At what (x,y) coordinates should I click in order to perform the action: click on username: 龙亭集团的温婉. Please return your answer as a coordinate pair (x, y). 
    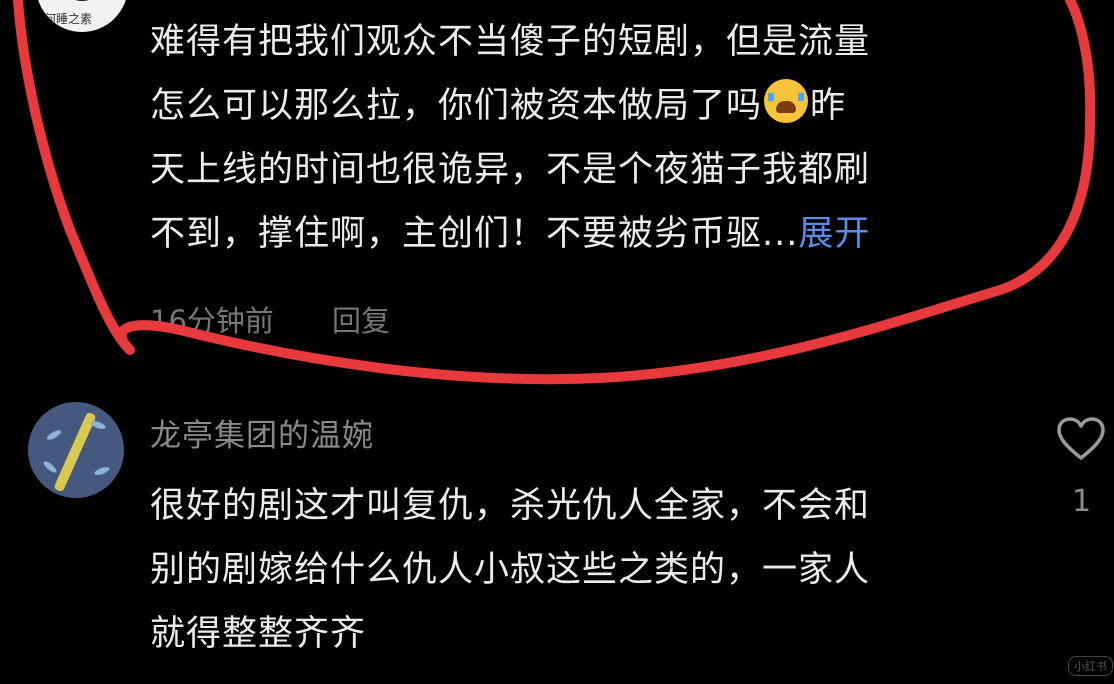
    Looking at the image, I should click on (262, 432).